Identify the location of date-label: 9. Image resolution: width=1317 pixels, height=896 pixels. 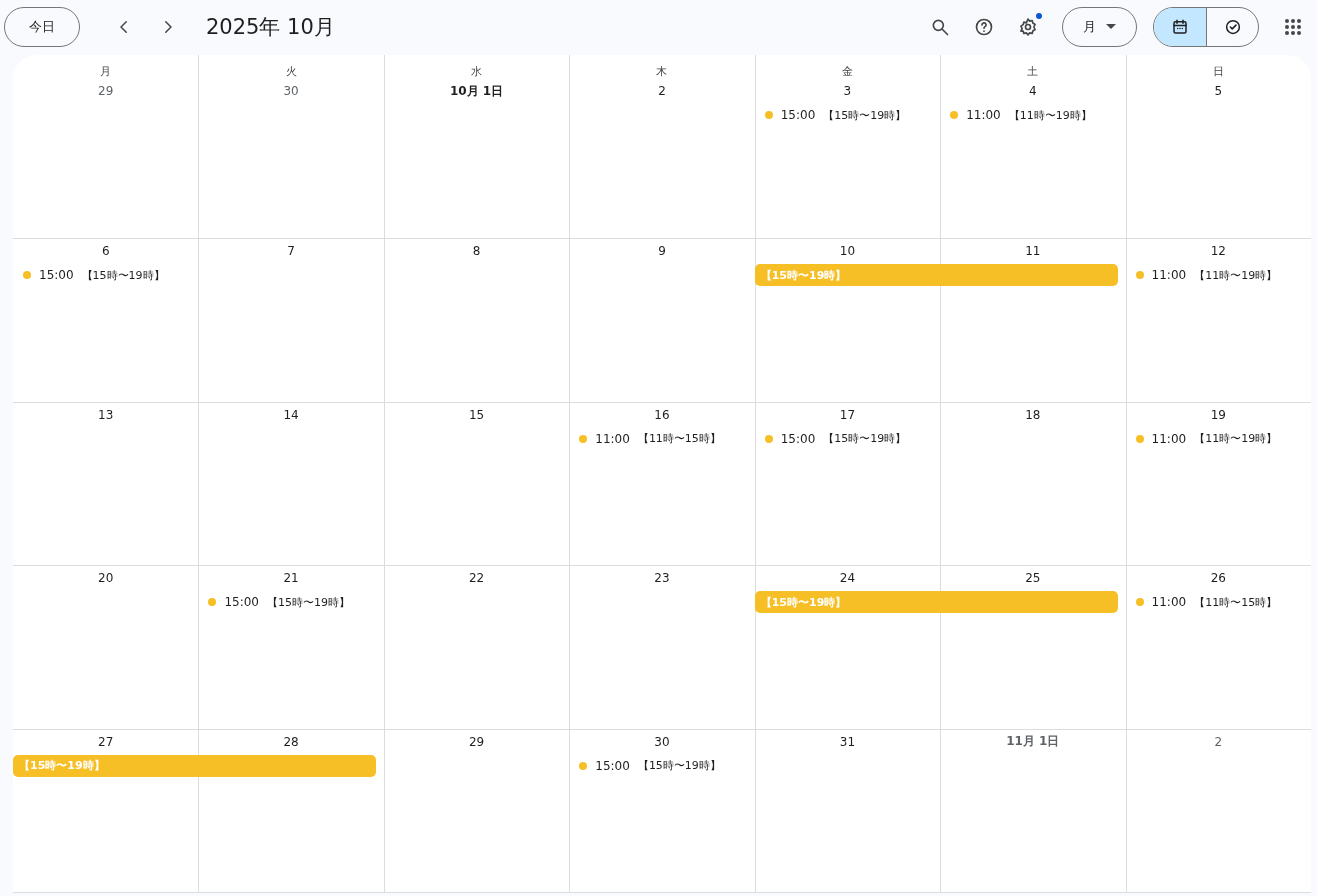
(662, 251).